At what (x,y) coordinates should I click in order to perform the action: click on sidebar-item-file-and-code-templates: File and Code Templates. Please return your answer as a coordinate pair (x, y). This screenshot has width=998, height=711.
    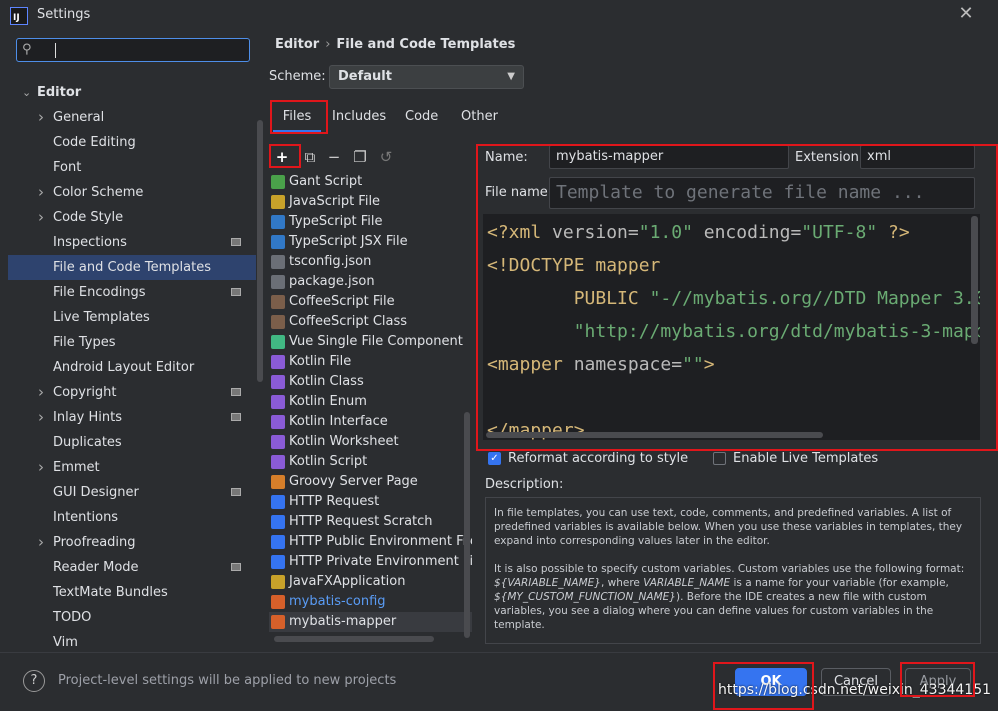
    Looking at the image, I should click on (132, 267).